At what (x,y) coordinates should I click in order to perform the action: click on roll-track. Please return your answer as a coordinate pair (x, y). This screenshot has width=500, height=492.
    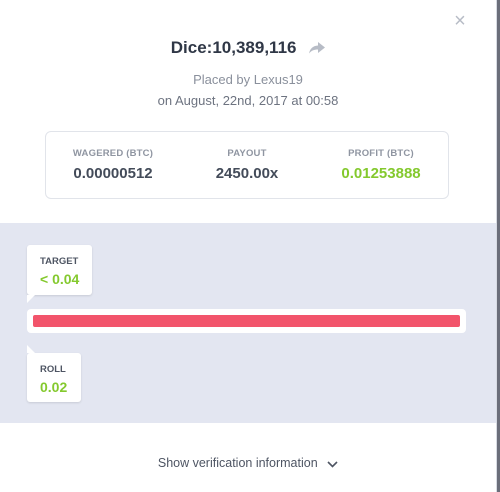
    Looking at the image, I should click on (246, 321).